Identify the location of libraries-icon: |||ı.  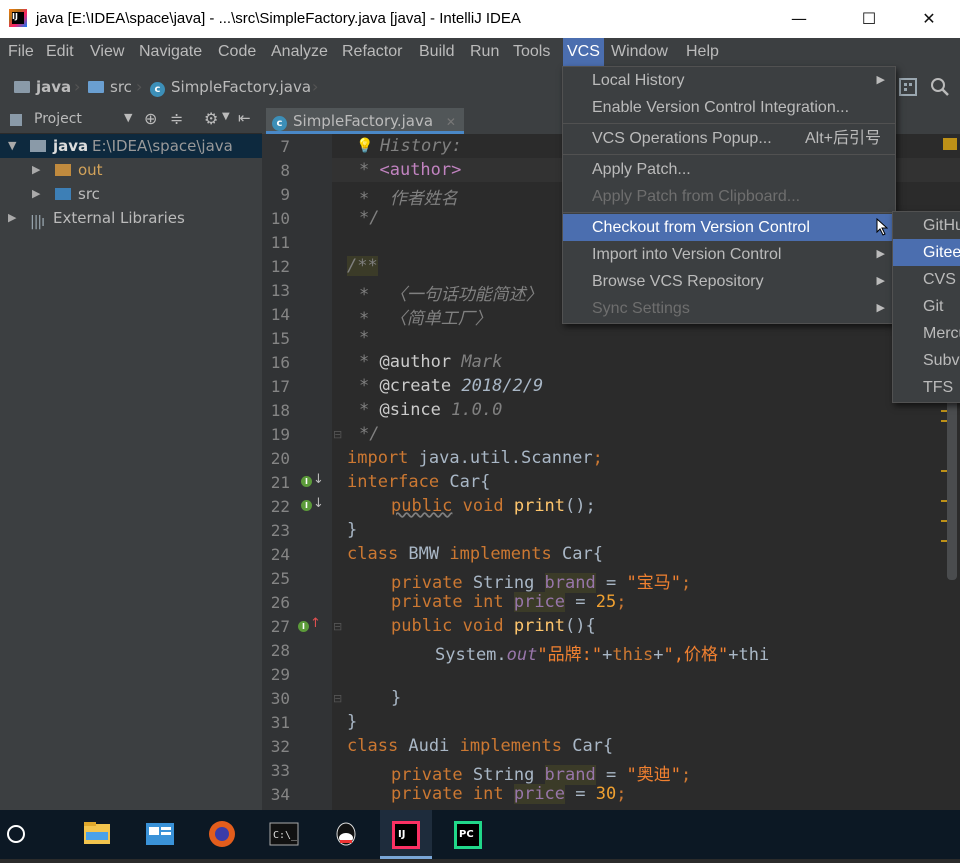
(37, 222).